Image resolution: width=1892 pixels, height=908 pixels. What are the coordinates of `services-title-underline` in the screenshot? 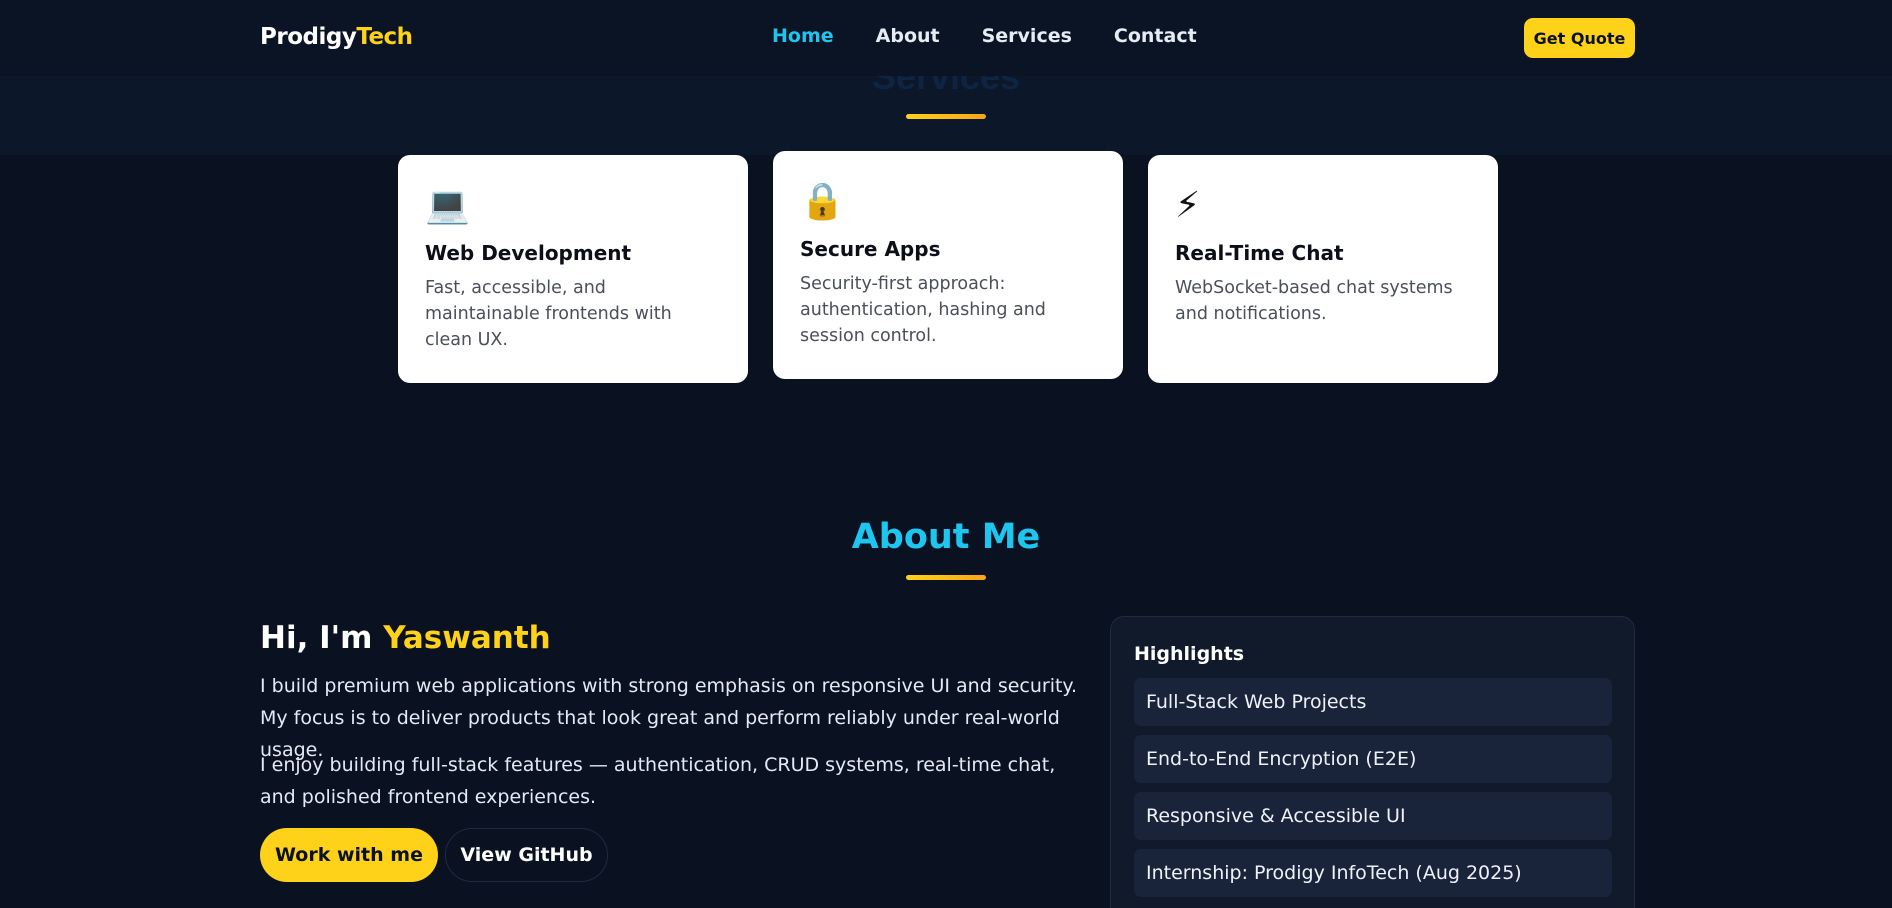 It's located at (946, 116).